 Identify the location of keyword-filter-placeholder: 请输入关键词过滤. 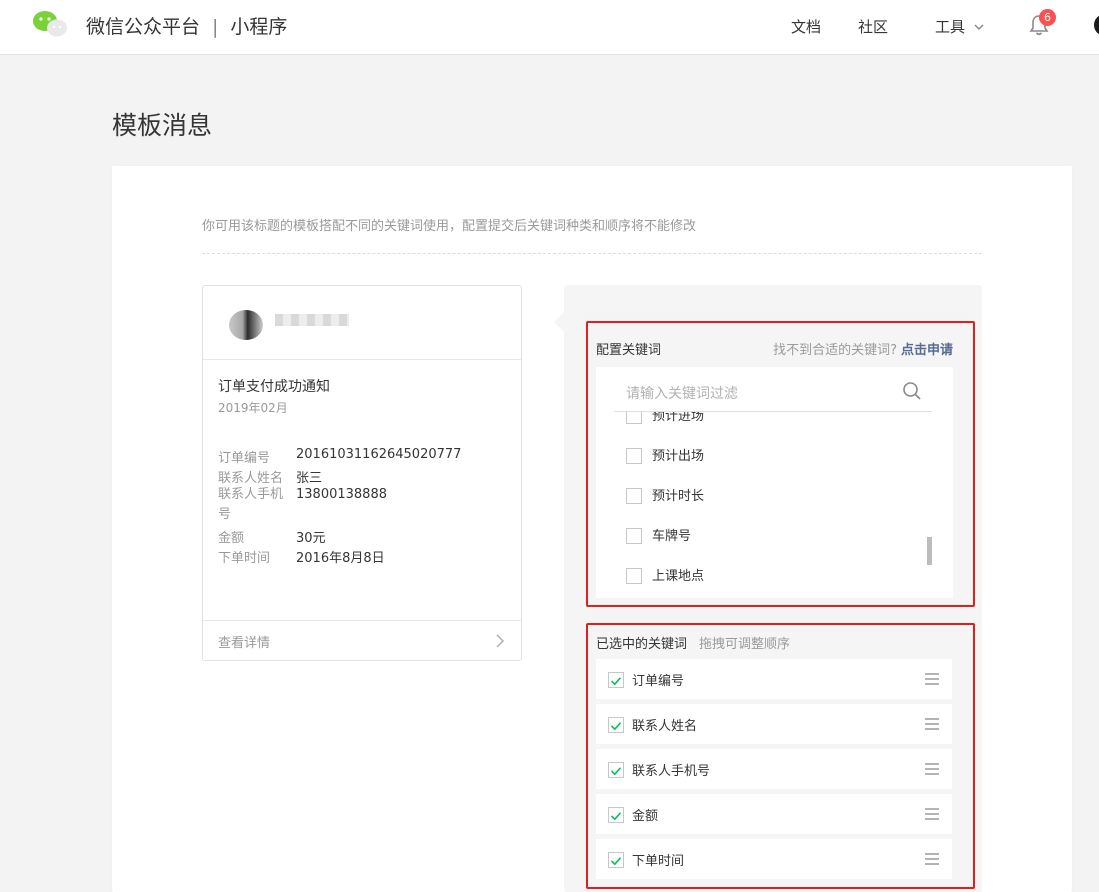
(682, 394).